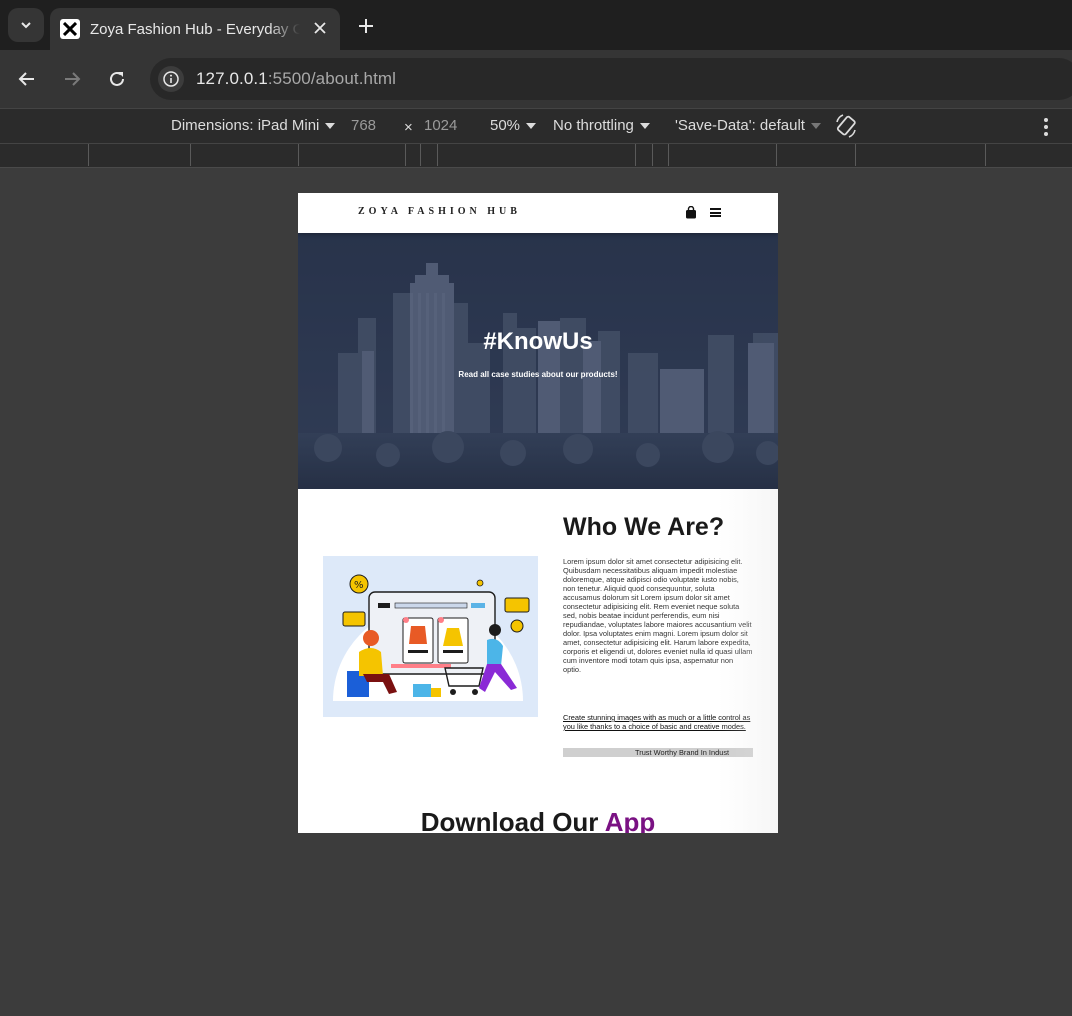 Image resolution: width=1072 pixels, height=1016 pixels. I want to click on zoom-select: 50%, so click(513, 125).